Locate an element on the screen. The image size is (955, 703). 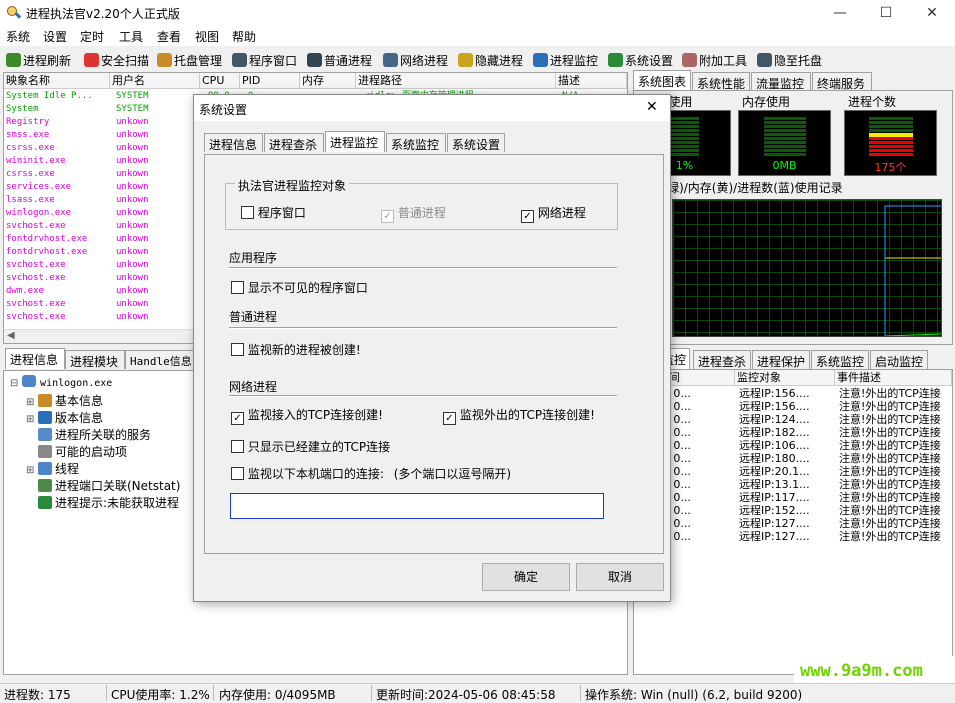
tree-item: 可能的启动项 is located at coordinates (76, 451).